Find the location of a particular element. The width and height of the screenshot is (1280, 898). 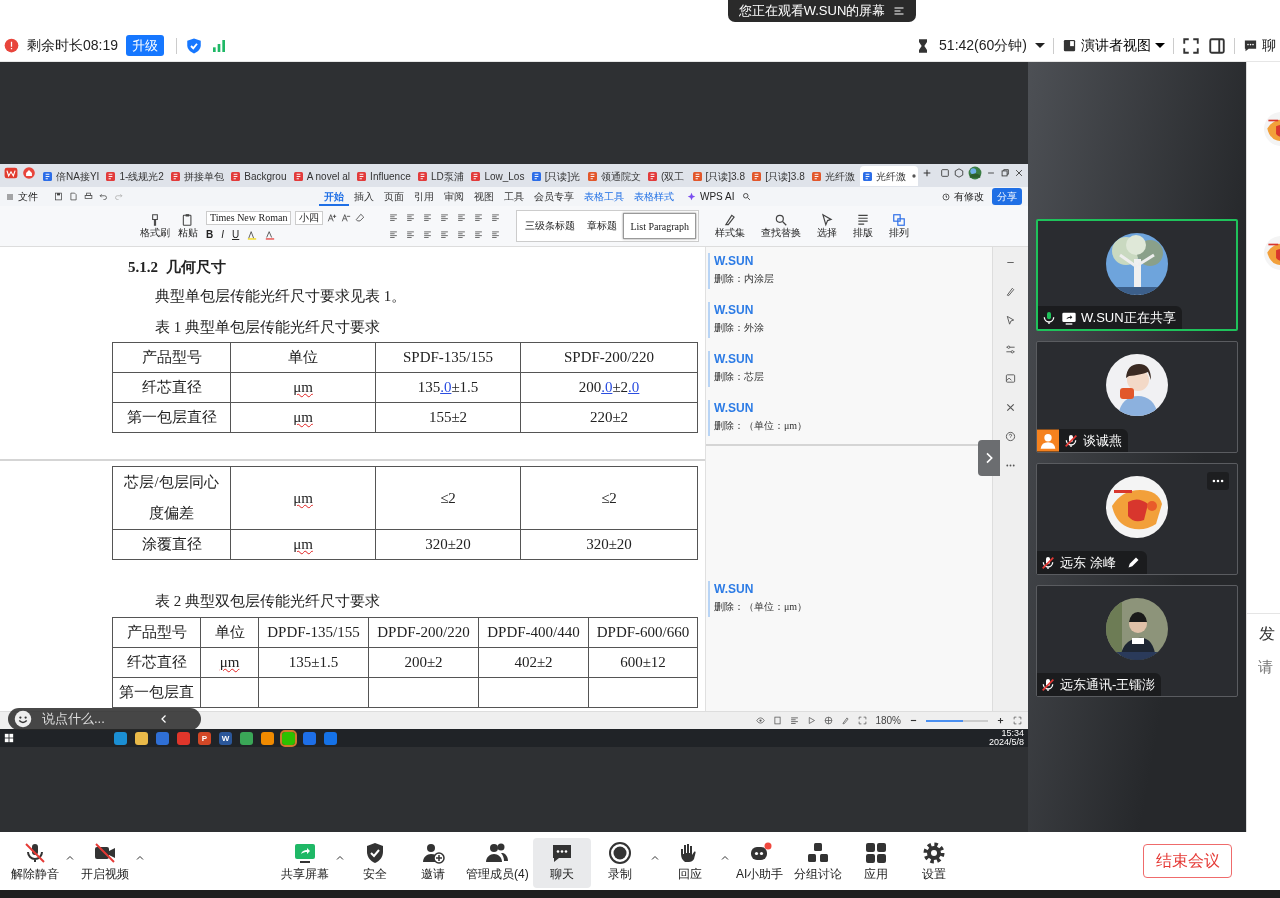

page-icon is located at coordinates (778, 720).